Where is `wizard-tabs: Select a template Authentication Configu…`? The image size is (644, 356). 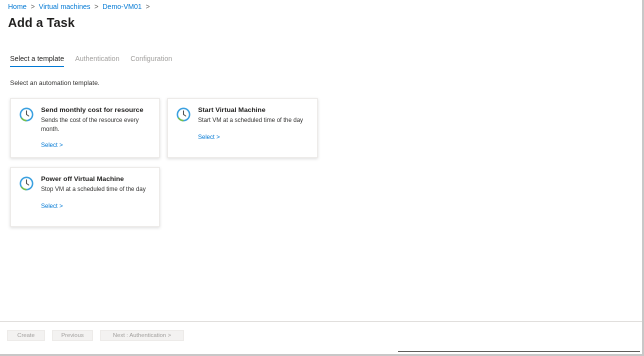
wizard-tabs: Select a template Authentication Configu… is located at coordinates (91, 61).